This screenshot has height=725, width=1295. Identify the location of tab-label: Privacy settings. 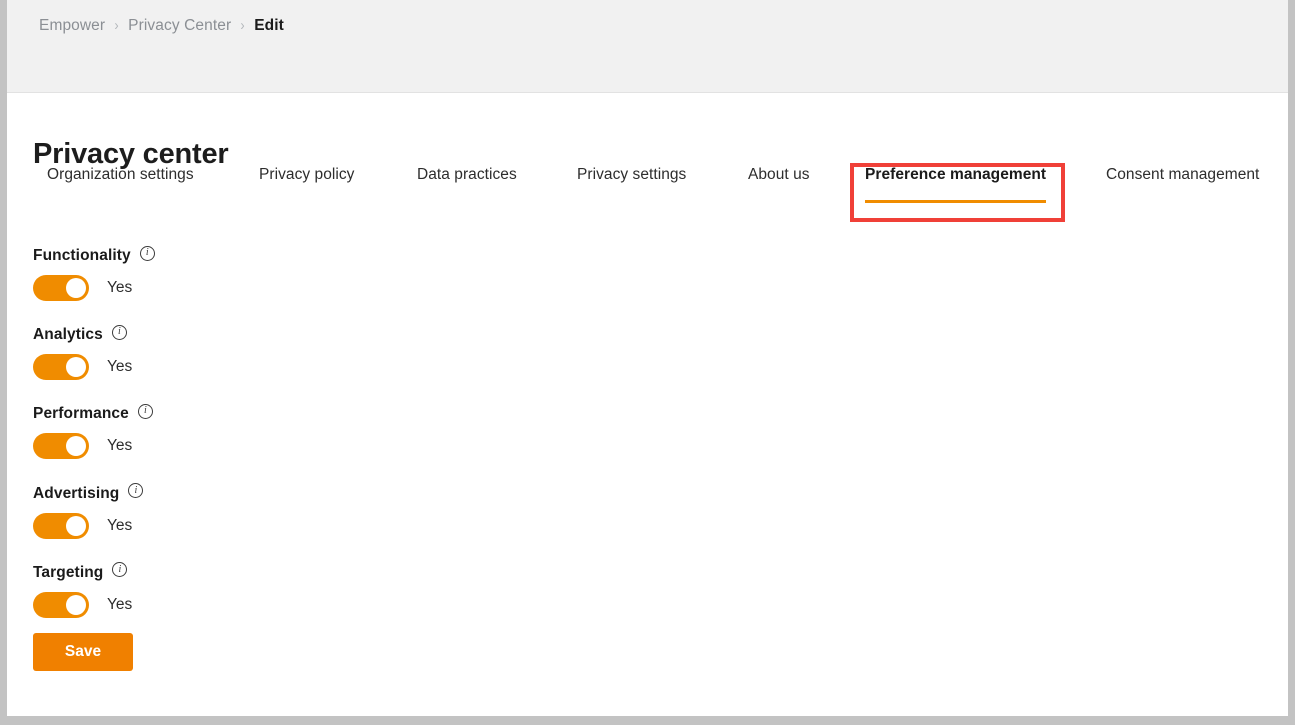
(632, 174).